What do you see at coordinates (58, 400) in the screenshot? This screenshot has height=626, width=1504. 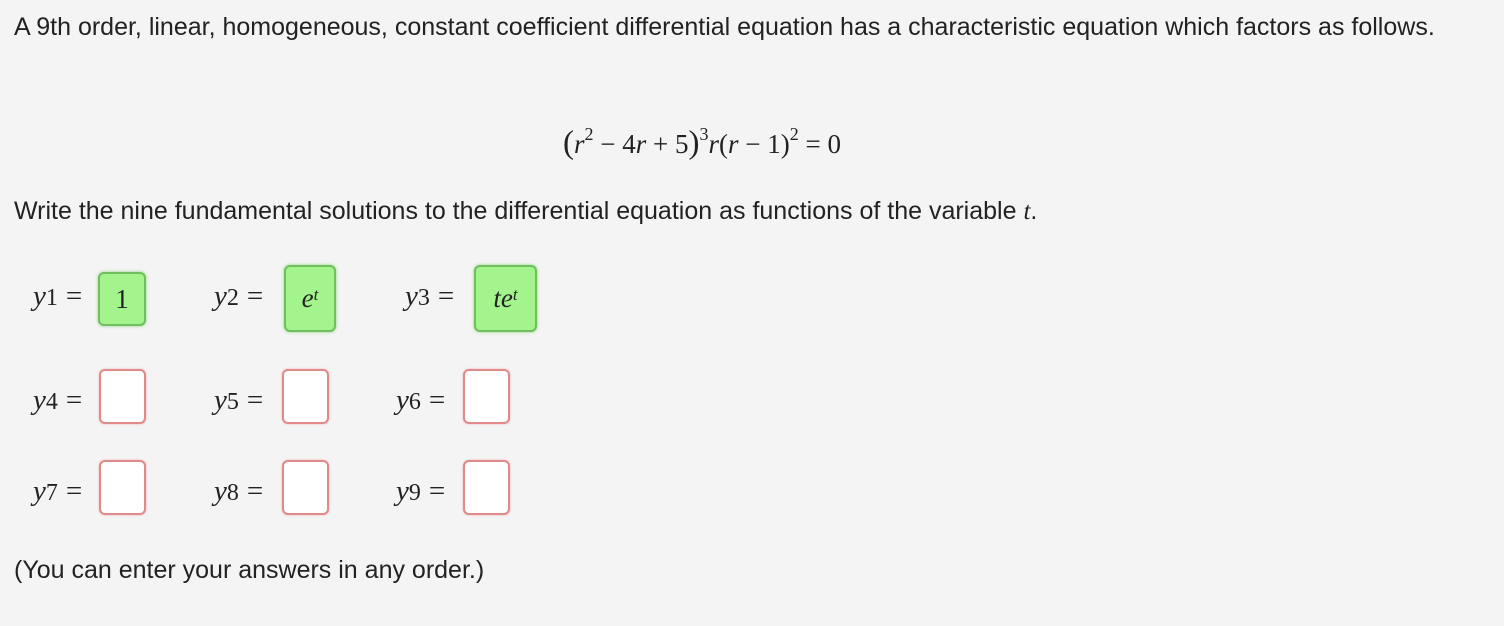 I see `label-y4: y4 =` at bounding box center [58, 400].